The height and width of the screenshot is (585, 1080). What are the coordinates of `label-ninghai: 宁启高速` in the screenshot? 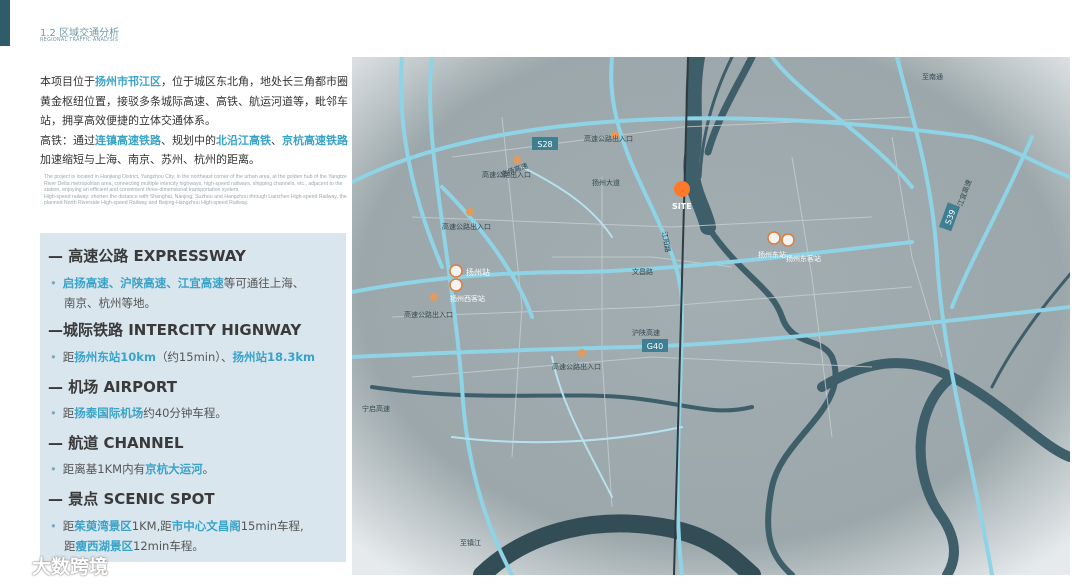 It's located at (376, 408).